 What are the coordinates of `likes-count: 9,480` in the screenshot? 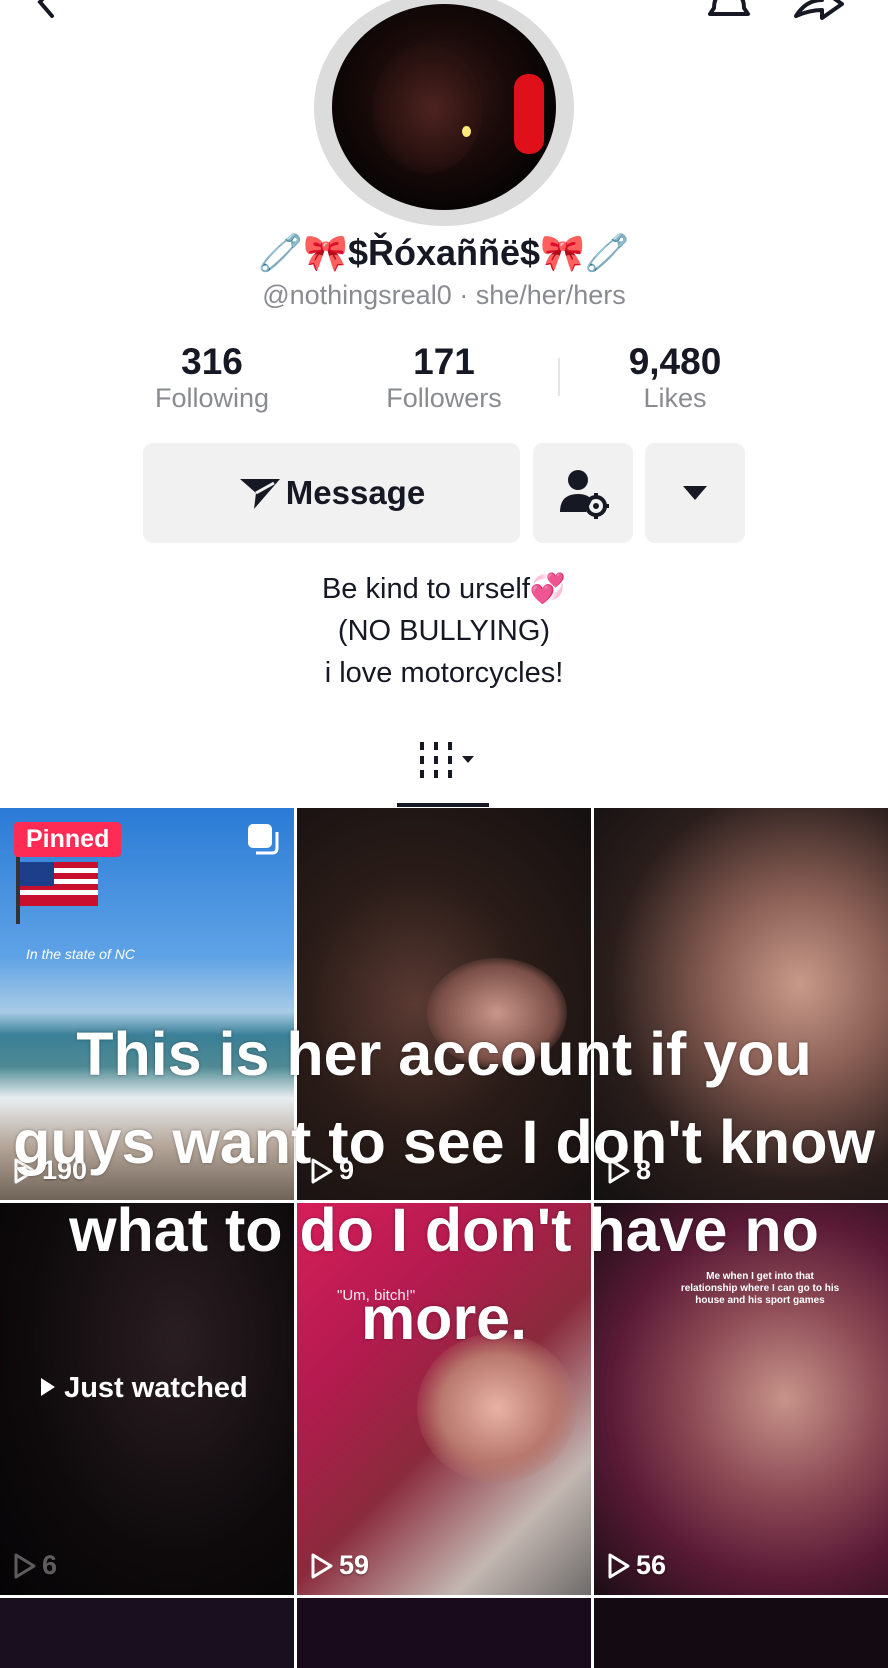 It's located at (675, 361).